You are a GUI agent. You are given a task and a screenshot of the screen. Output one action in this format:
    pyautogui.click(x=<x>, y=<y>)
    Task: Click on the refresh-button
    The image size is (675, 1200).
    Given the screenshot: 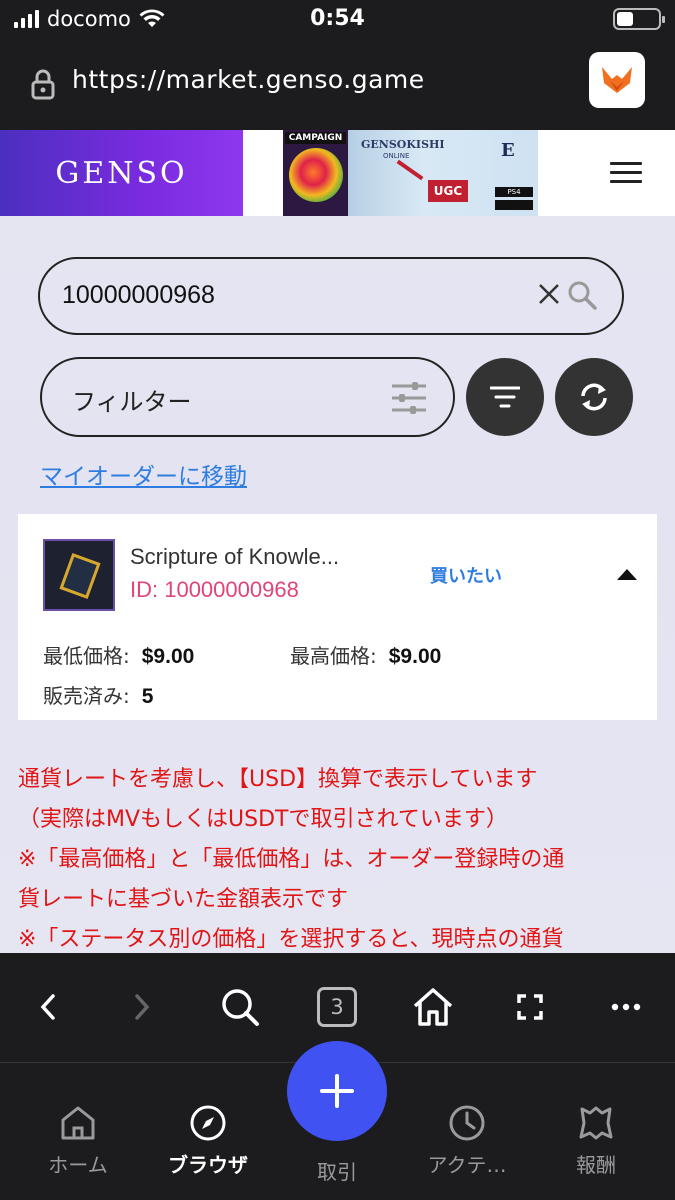 What is the action you would take?
    pyautogui.click(x=594, y=397)
    